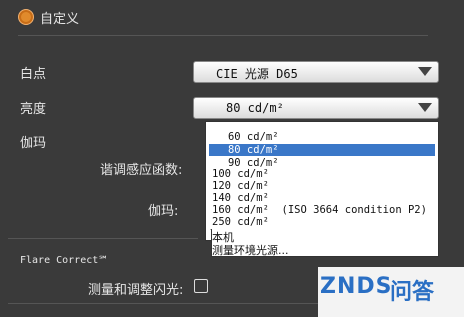 This screenshot has height=317, width=464. I want to click on white-point-select: CIE 光源 D65, so click(316, 72).